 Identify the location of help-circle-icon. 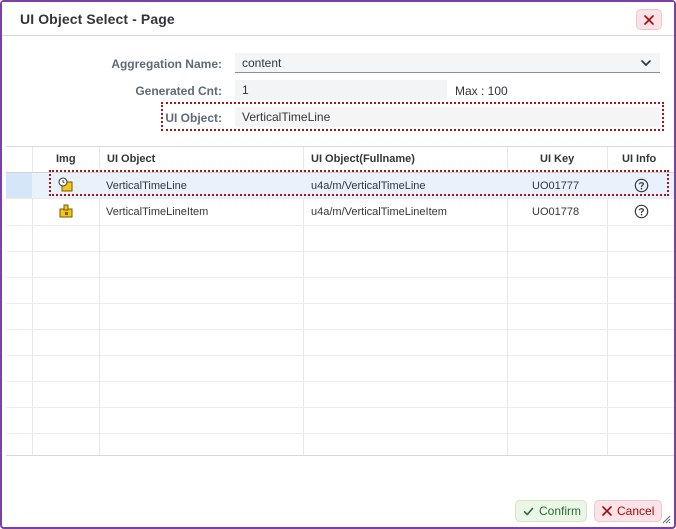
(641, 211).